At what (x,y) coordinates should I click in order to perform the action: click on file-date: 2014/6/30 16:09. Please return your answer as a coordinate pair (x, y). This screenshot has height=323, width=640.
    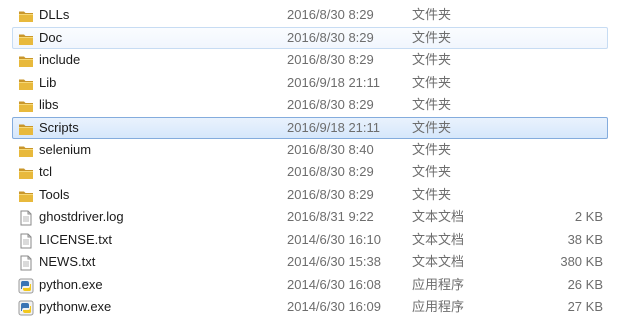
    Looking at the image, I should click on (334, 306).